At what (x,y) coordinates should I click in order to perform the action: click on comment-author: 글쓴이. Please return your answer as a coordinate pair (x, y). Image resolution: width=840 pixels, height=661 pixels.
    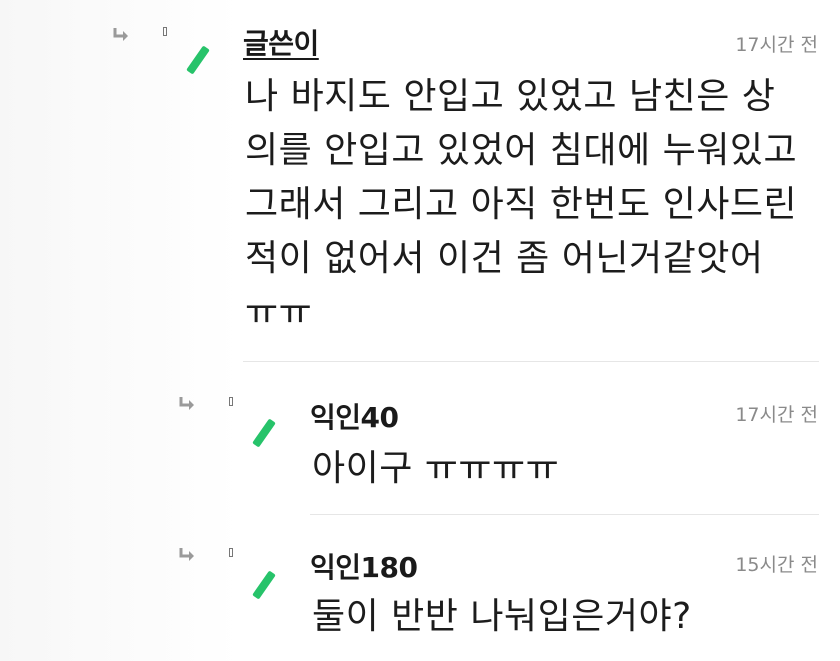
    Looking at the image, I should click on (281, 42).